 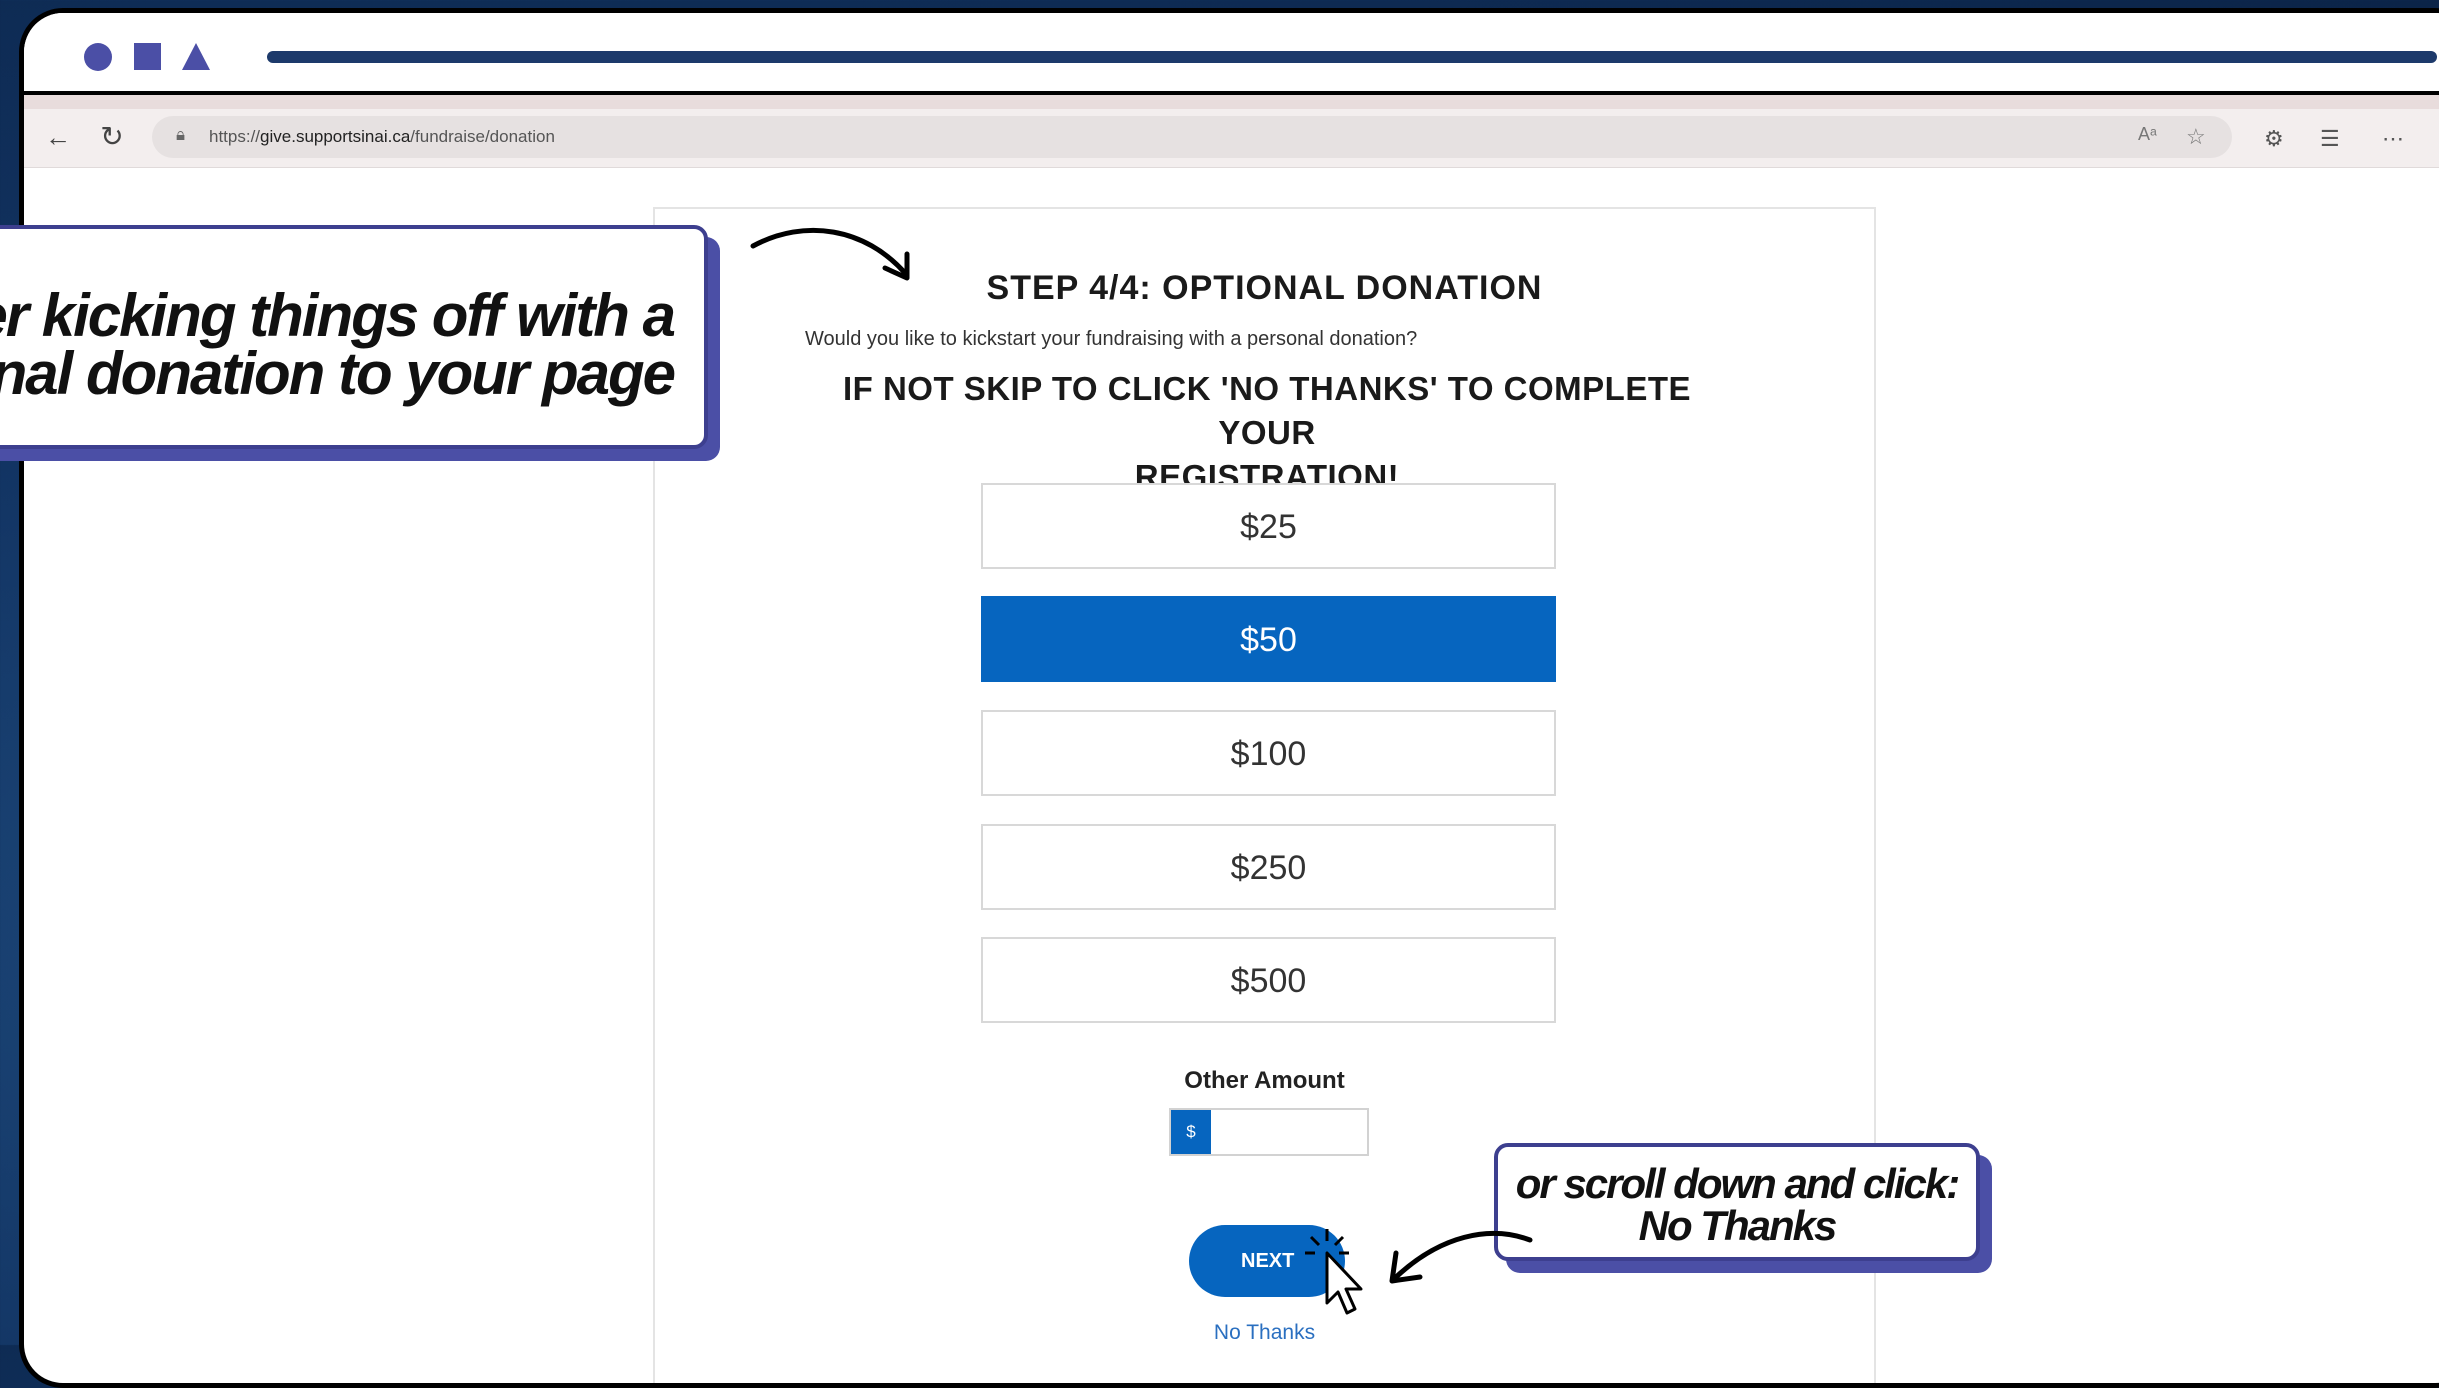 I want to click on pointer-cursor-icon, so click(x=1334, y=1272).